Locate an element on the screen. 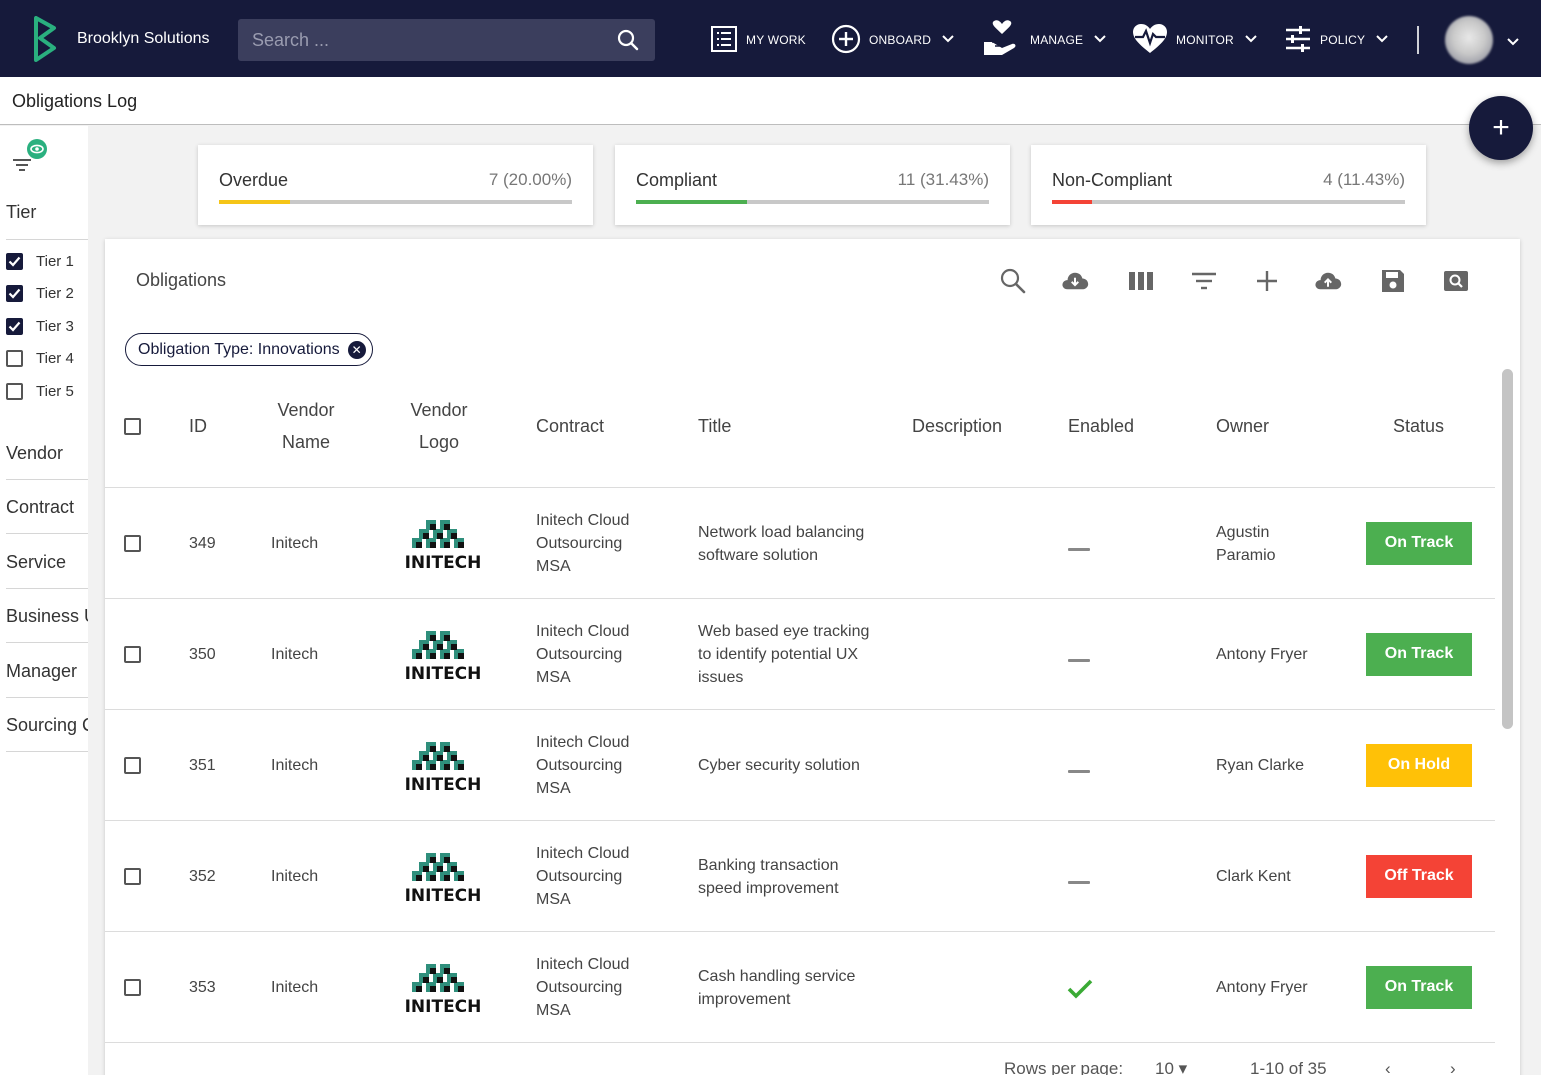 The width and height of the screenshot is (1541, 1075). cell-title: Cyber security solution is located at coordinates (779, 765).